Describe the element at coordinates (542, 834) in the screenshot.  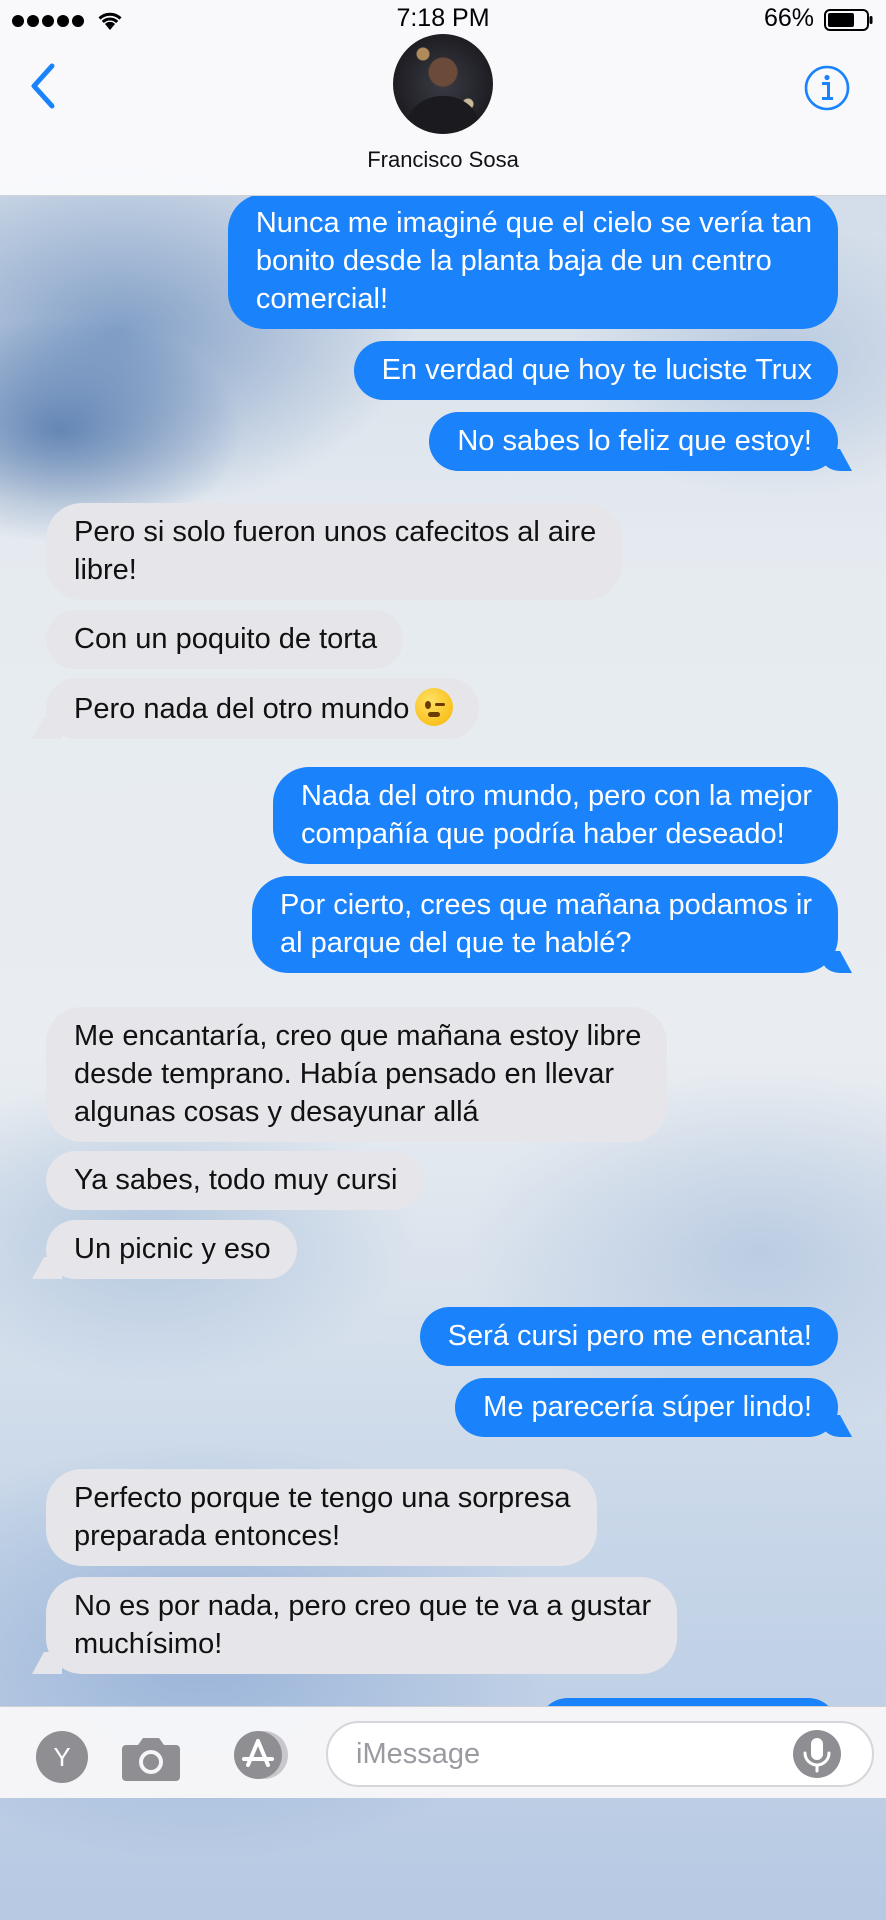
I see `message-line: compañía que podría haber deseado!` at that location.